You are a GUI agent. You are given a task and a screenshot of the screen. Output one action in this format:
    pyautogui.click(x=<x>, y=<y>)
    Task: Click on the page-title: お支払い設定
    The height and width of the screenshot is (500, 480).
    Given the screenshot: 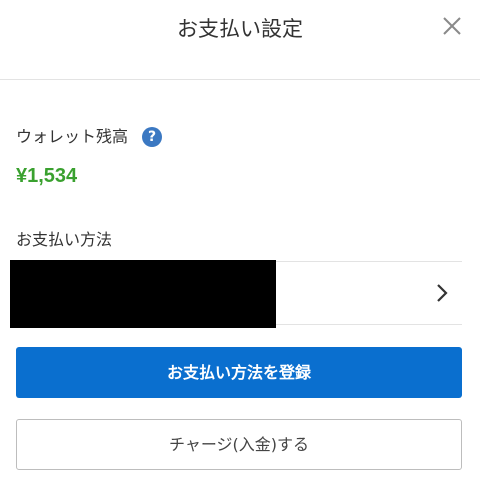 What is the action you would take?
    pyautogui.click(x=240, y=29)
    